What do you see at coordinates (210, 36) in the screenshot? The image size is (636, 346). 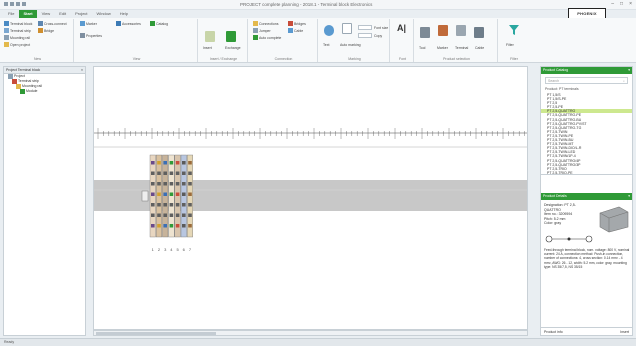 I see `insert-icon` at bounding box center [210, 36].